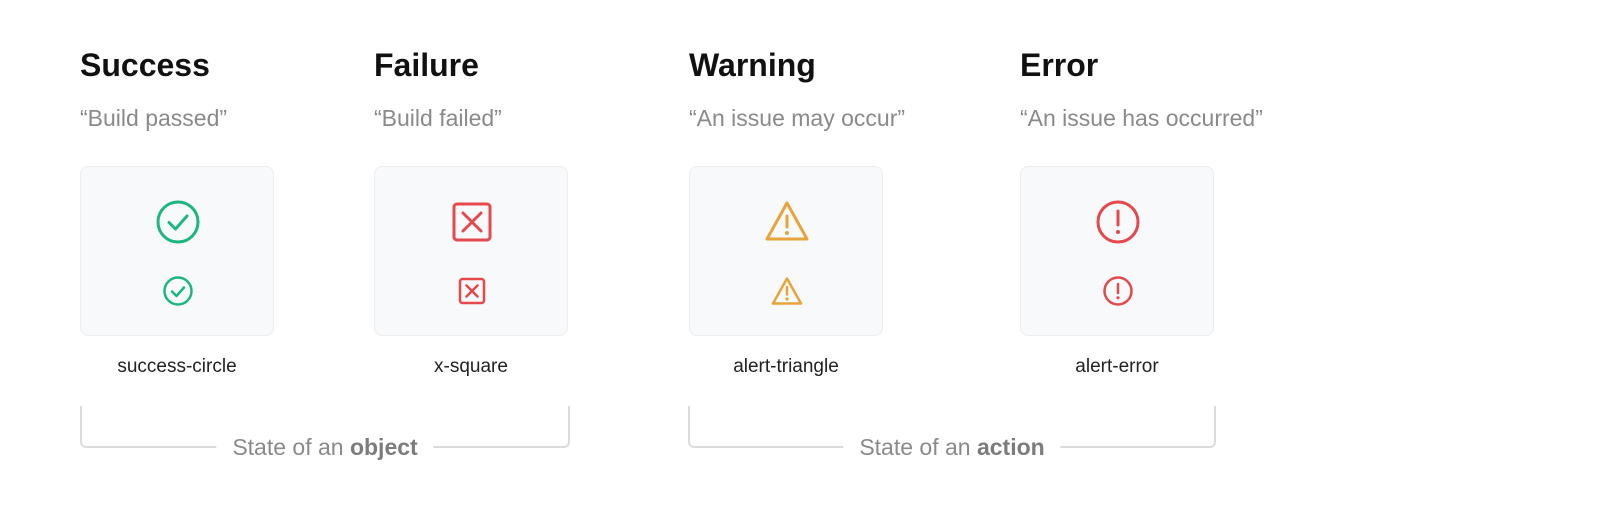 Image resolution: width=1600 pixels, height=521 pixels. Describe the element at coordinates (1010, 447) in the screenshot. I see `group-label-emphasis: action` at that location.